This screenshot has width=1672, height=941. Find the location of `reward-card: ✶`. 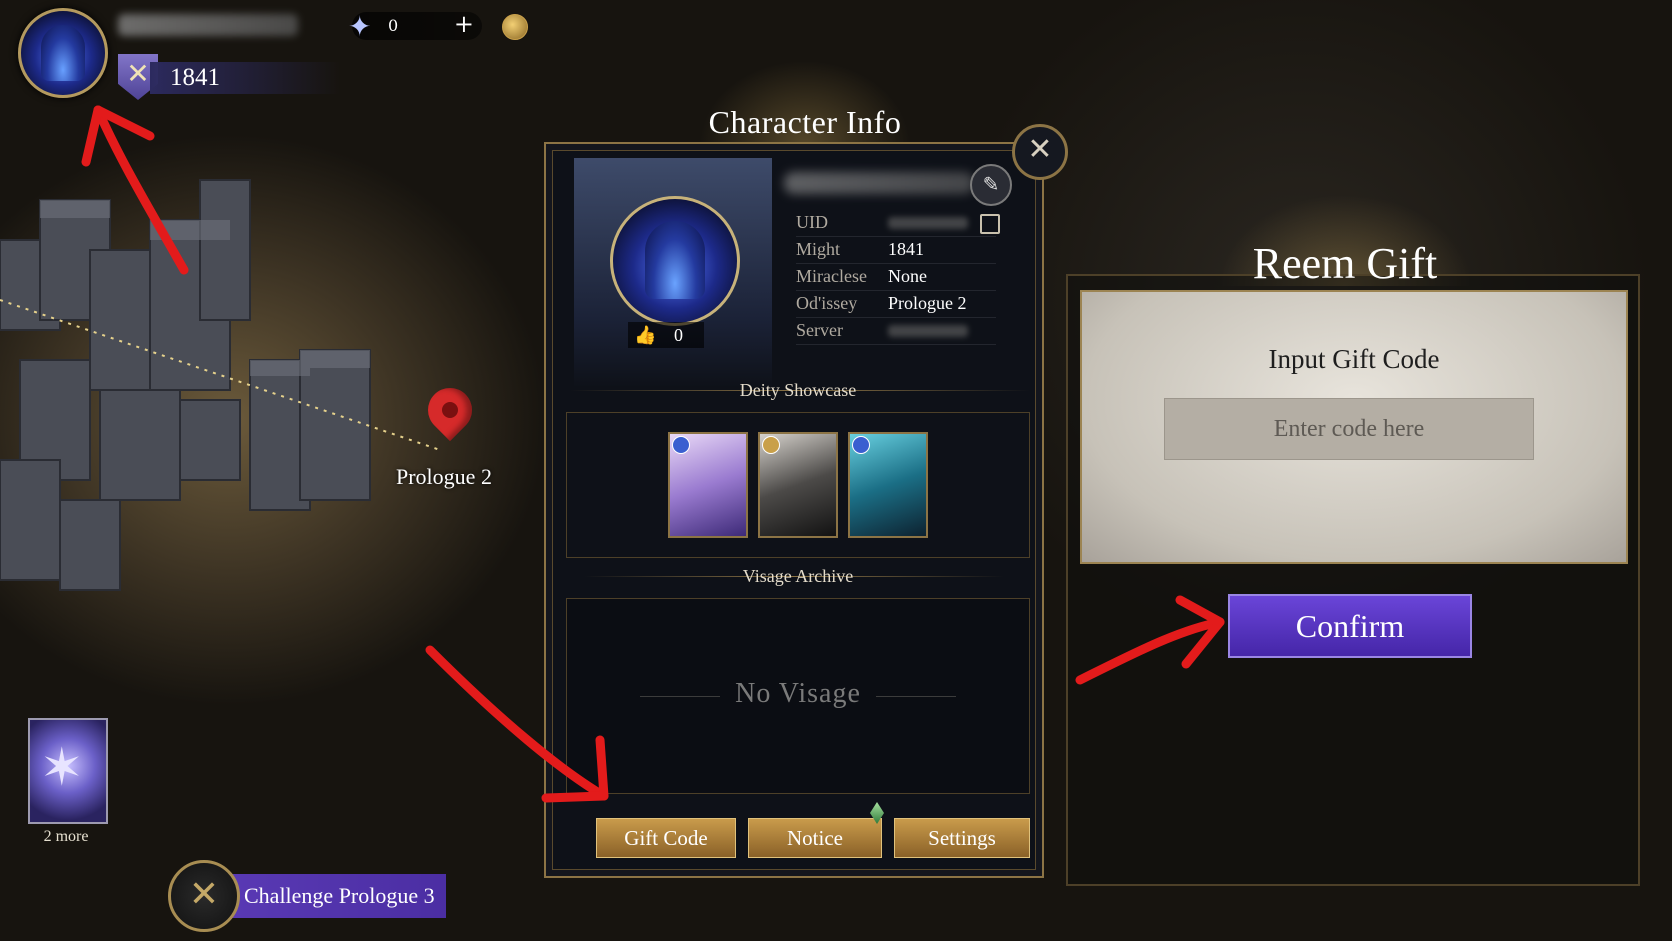

reward-card: ✶ is located at coordinates (68, 771).